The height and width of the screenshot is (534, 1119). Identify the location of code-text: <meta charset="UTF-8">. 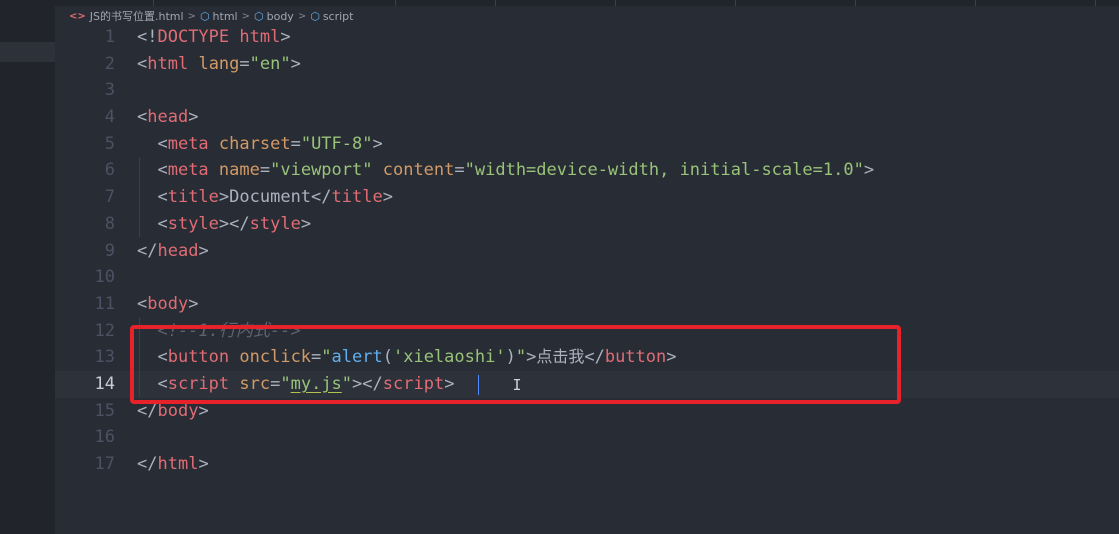
(260, 144).